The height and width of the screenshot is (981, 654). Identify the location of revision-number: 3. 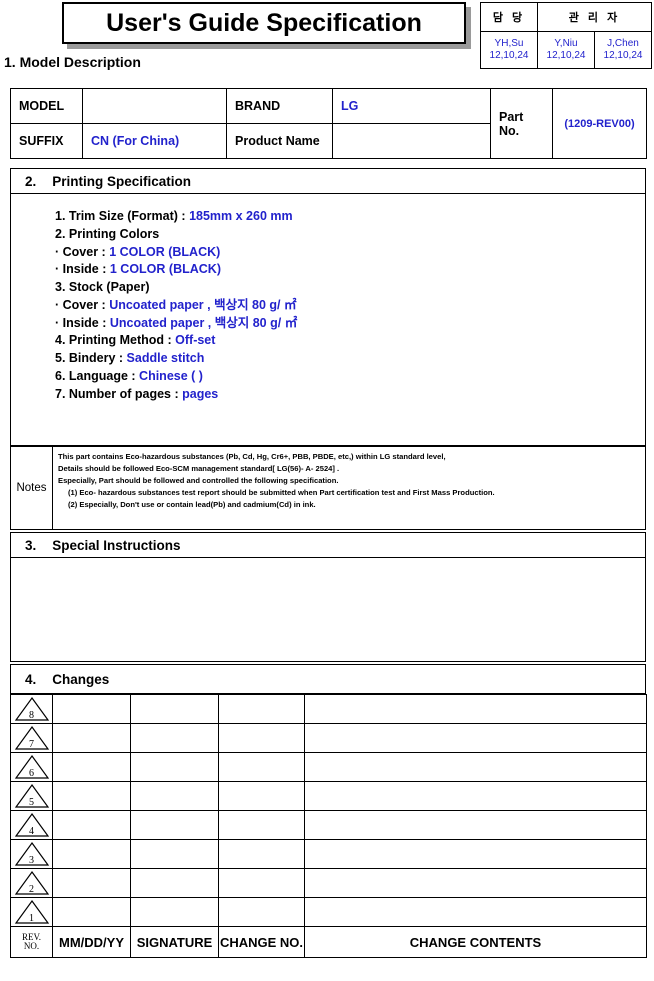
(31, 860).